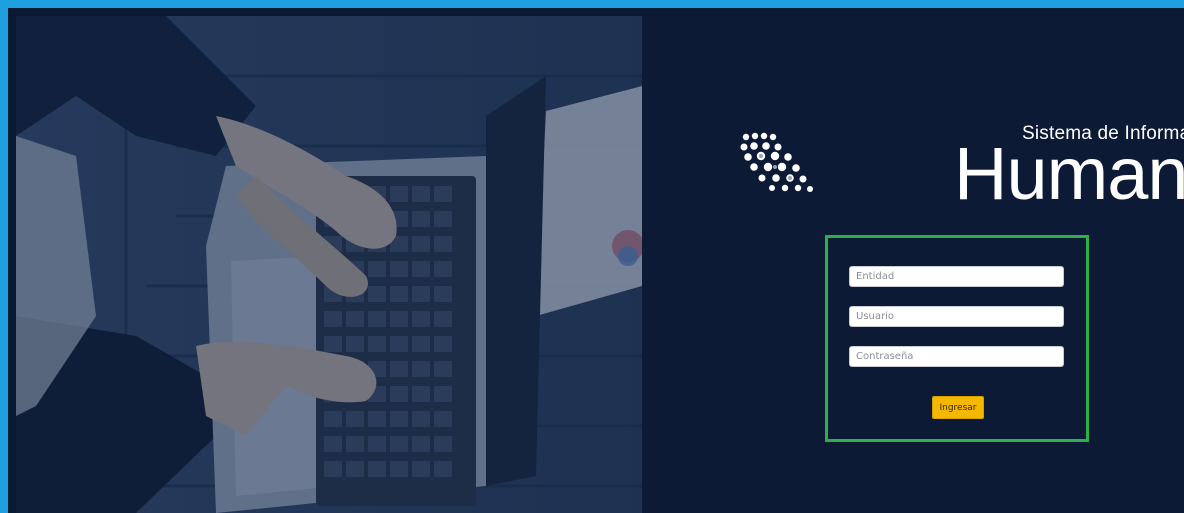 The height and width of the screenshot is (513, 1184). What do you see at coordinates (958, 407) in the screenshot?
I see `login-button: Ingresar` at bounding box center [958, 407].